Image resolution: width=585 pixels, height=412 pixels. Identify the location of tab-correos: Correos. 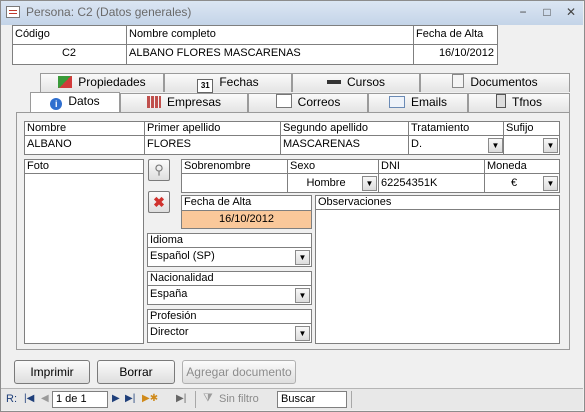
(308, 102).